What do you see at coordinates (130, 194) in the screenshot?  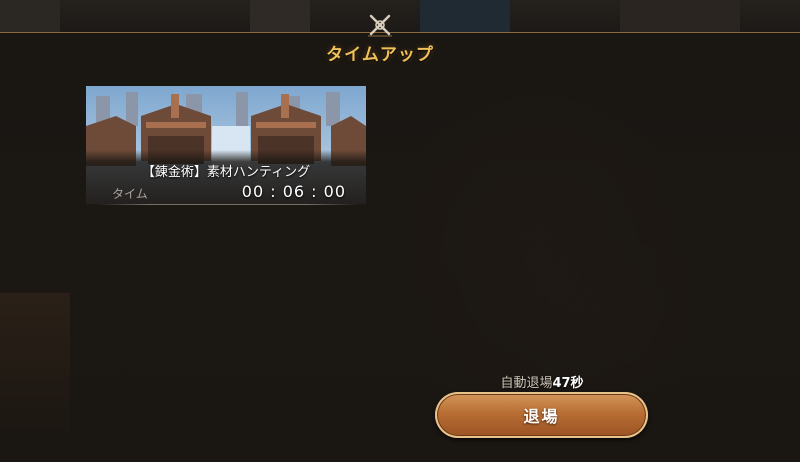 I see `time-label: タイム` at bounding box center [130, 194].